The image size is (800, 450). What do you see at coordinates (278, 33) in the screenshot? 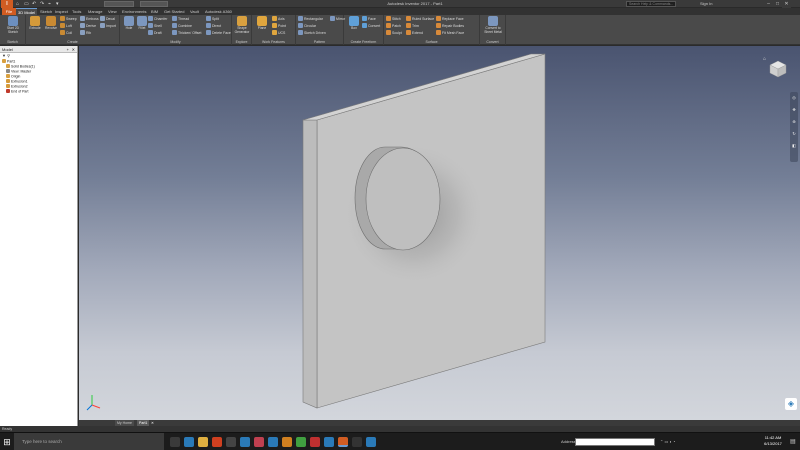
I see `ucs-button: UCS` at bounding box center [278, 33].